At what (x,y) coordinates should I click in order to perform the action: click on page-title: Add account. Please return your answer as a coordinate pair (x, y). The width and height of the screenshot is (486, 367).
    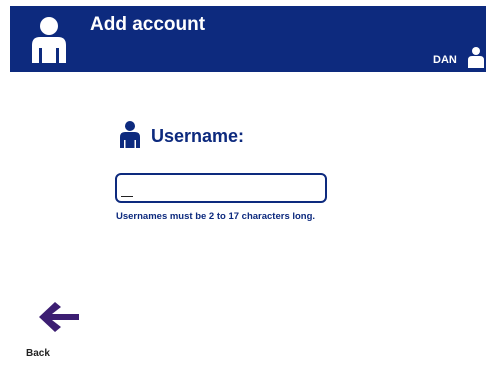
    Looking at the image, I should click on (148, 24).